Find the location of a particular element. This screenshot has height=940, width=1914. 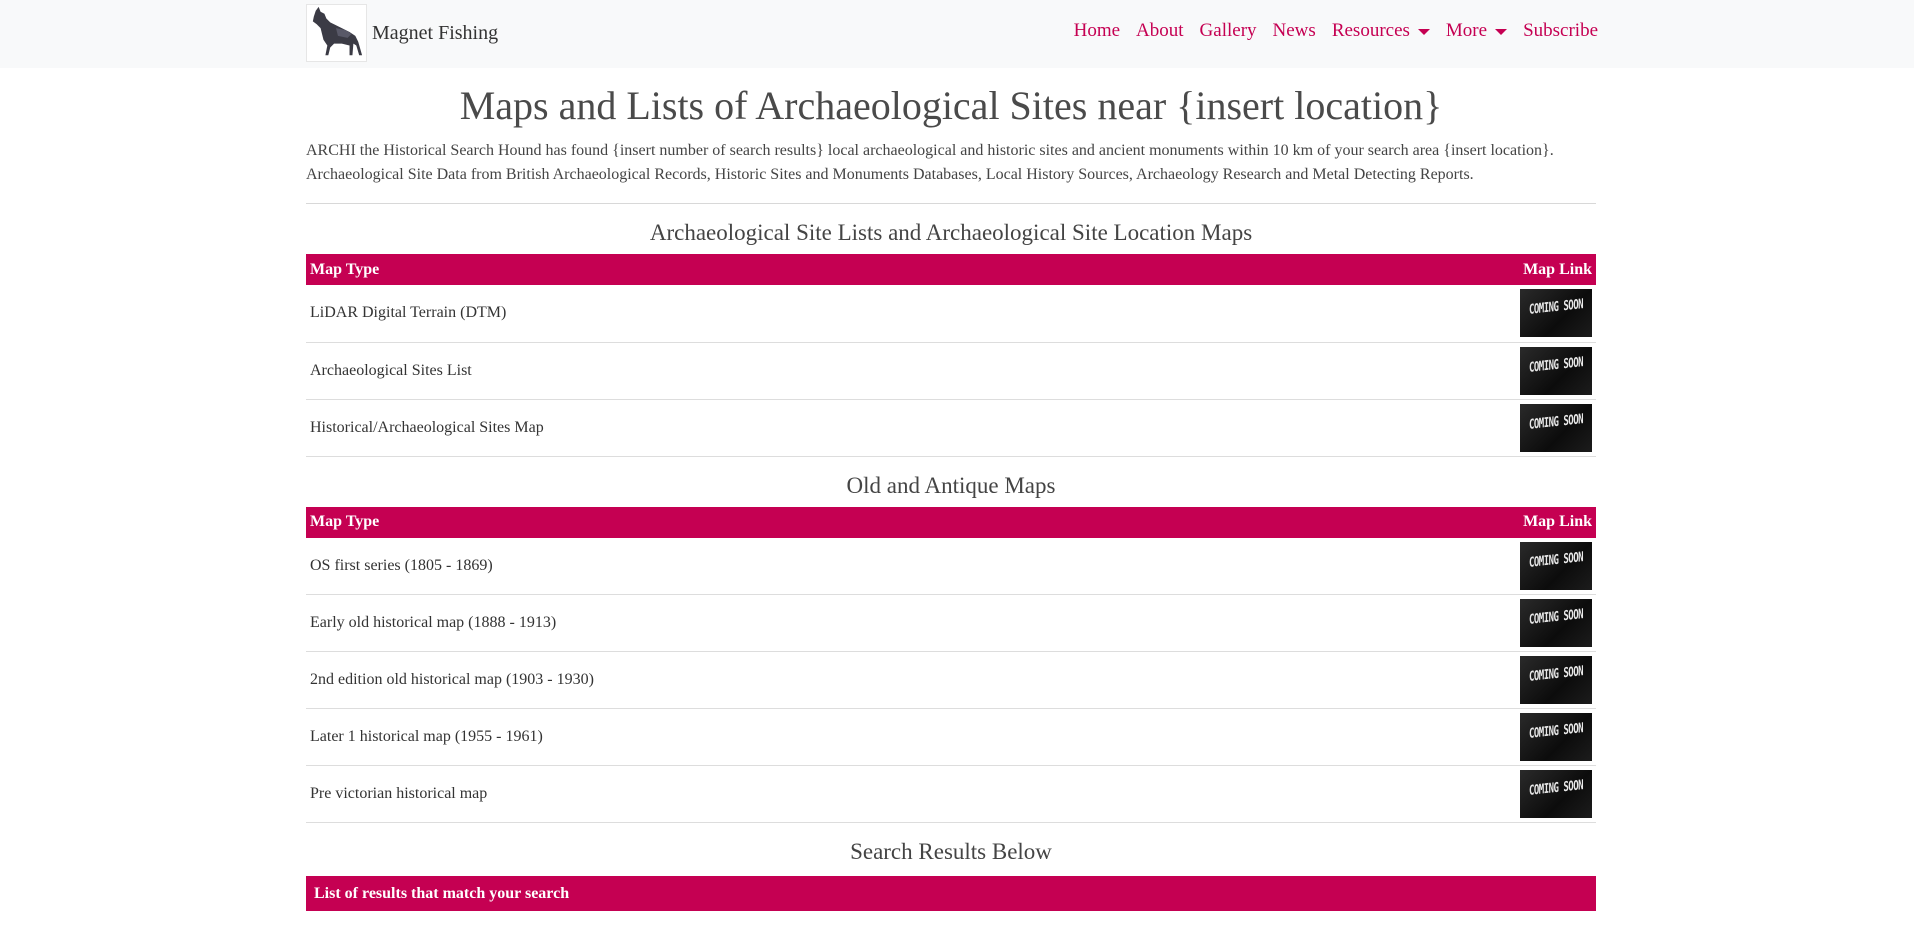

nav-home-link: Home is located at coordinates (1097, 31).